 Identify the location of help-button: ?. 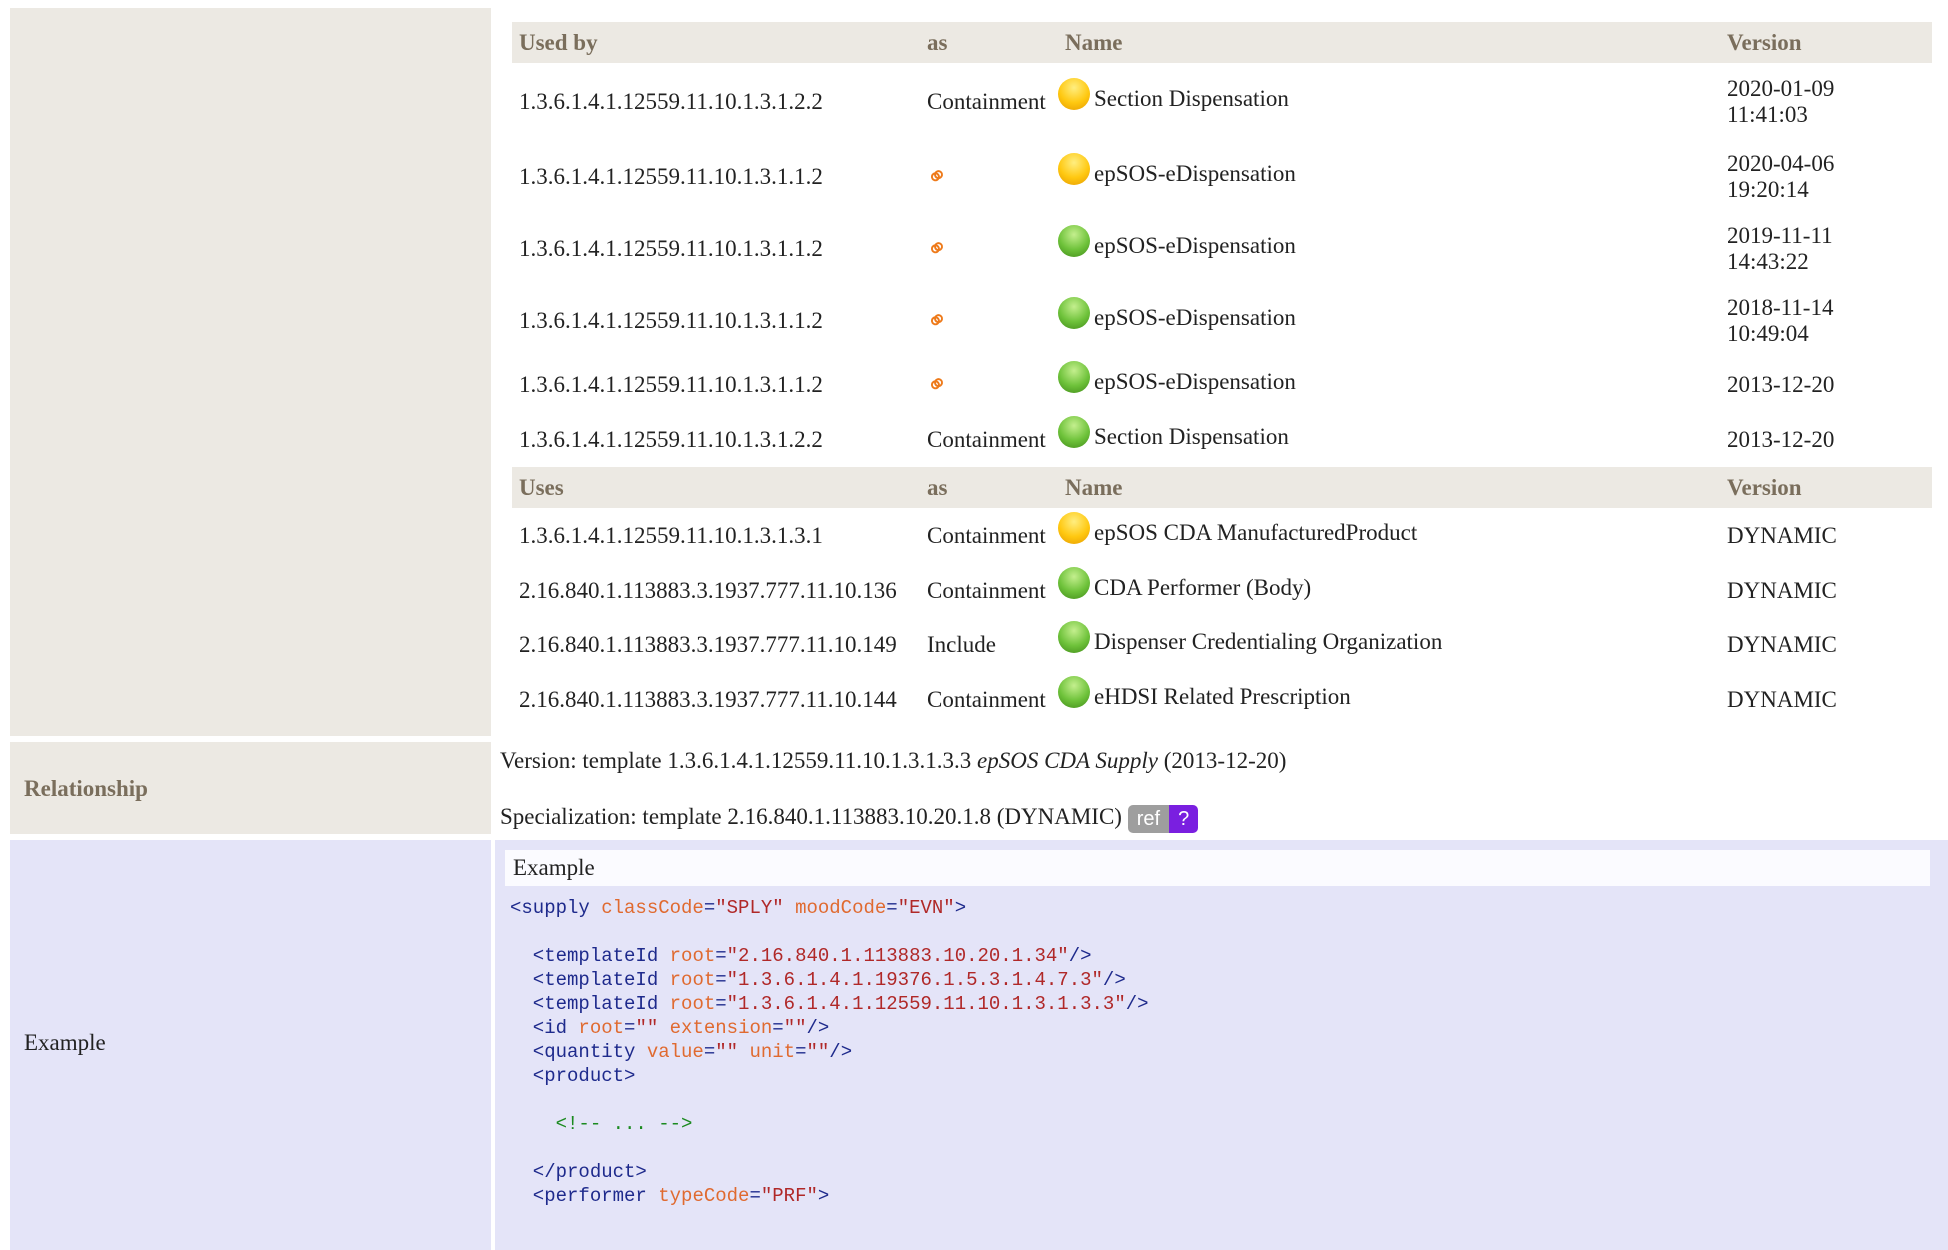
(1184, 818).